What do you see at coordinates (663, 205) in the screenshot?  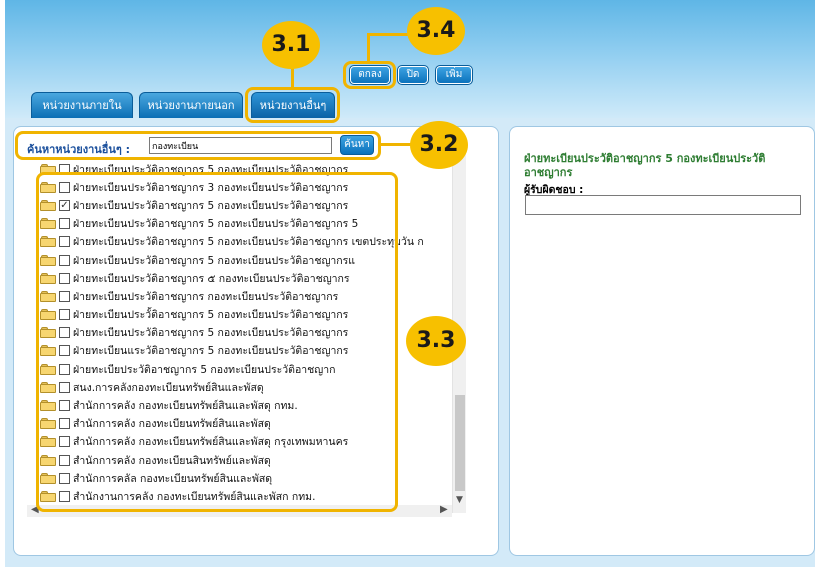 I see `responsible-input` at bounding box center [663, 205].